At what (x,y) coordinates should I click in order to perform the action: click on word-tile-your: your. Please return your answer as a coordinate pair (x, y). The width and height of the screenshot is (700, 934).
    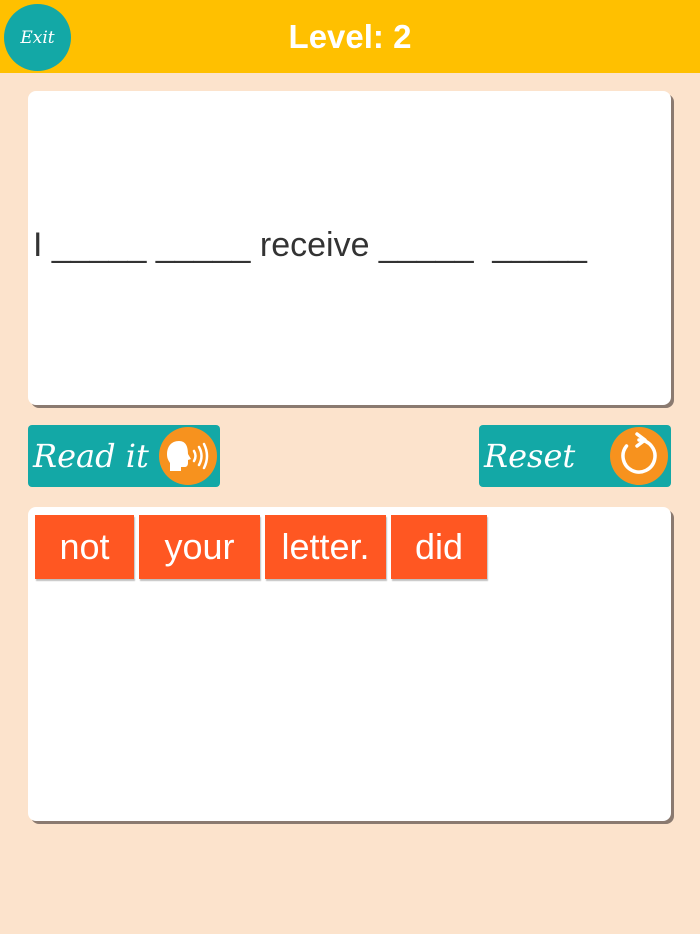
    Looking at the image, I should click on (199, 547).